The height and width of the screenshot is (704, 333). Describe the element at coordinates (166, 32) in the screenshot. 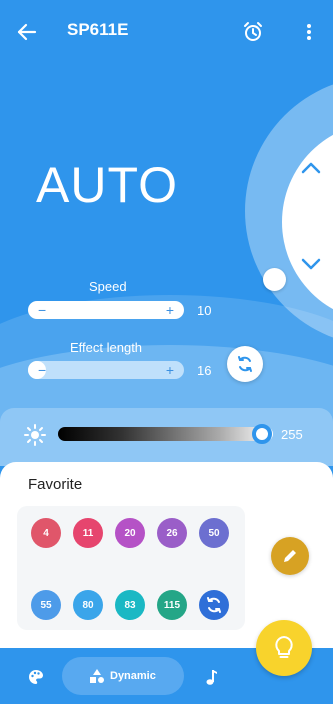

I see `top-bar: SP611E` at that location.